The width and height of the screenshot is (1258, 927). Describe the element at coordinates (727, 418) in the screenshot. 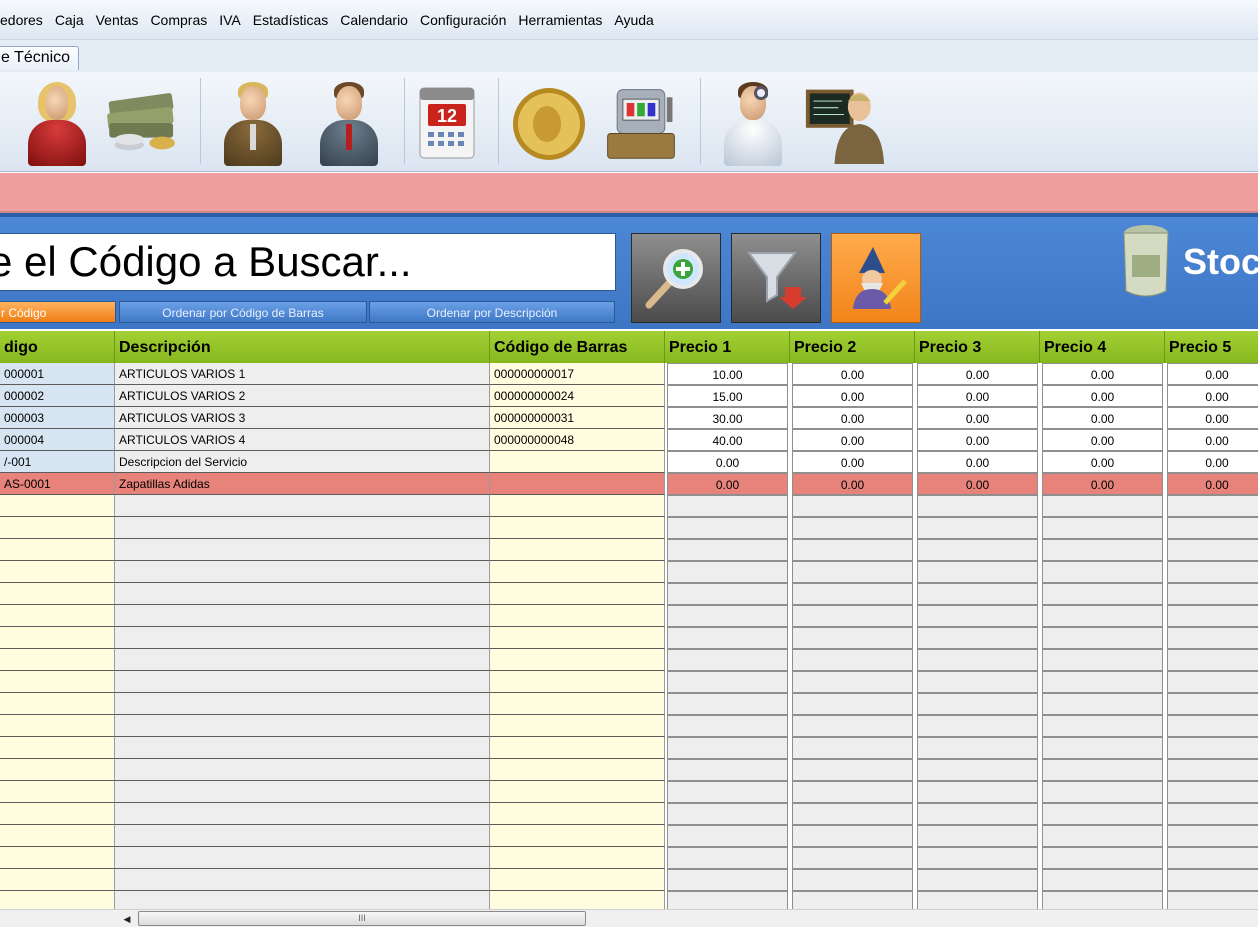

I see `cell-price-1: 30.00` at that location.